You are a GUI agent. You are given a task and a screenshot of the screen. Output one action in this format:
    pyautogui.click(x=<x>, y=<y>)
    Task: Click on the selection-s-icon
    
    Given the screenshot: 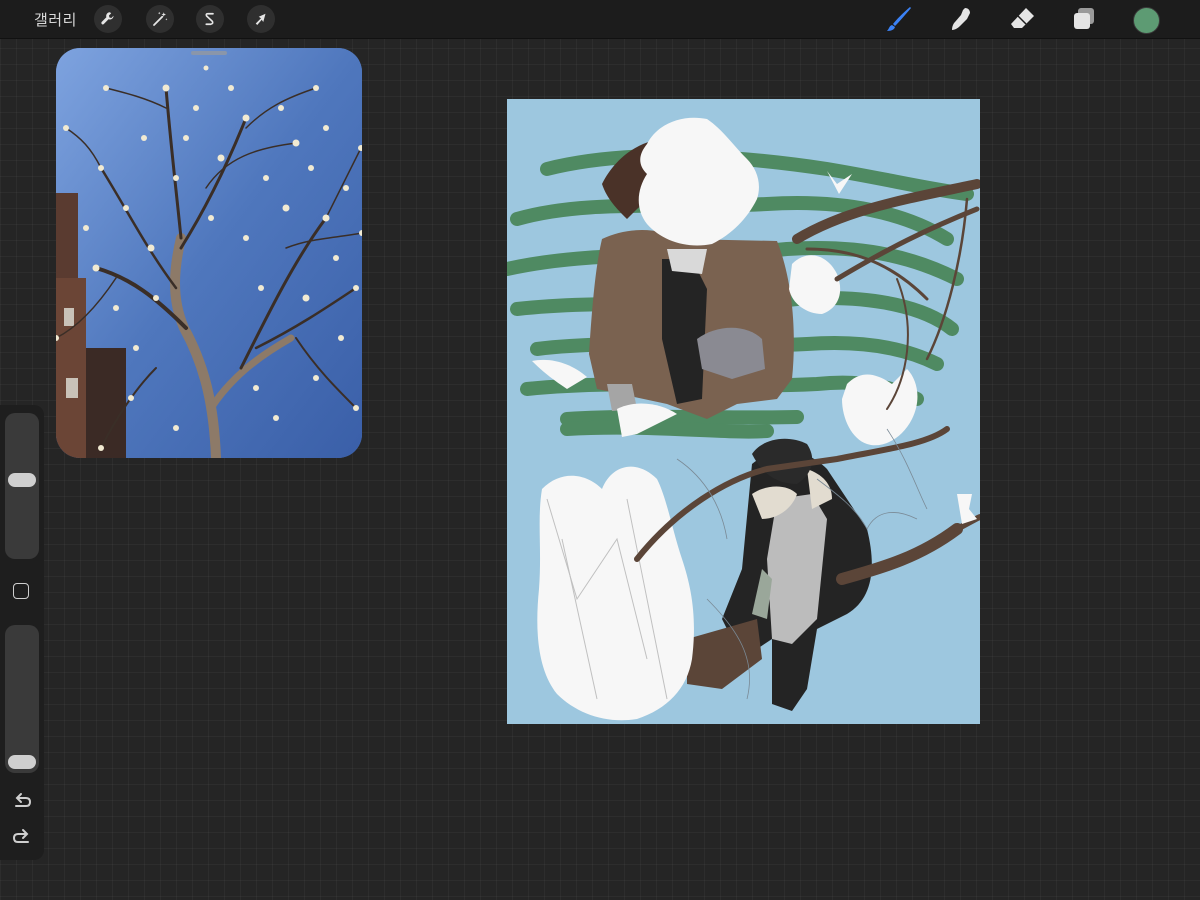 What is the action you would take?
    pyautogui.click(x=210, y=19)
    